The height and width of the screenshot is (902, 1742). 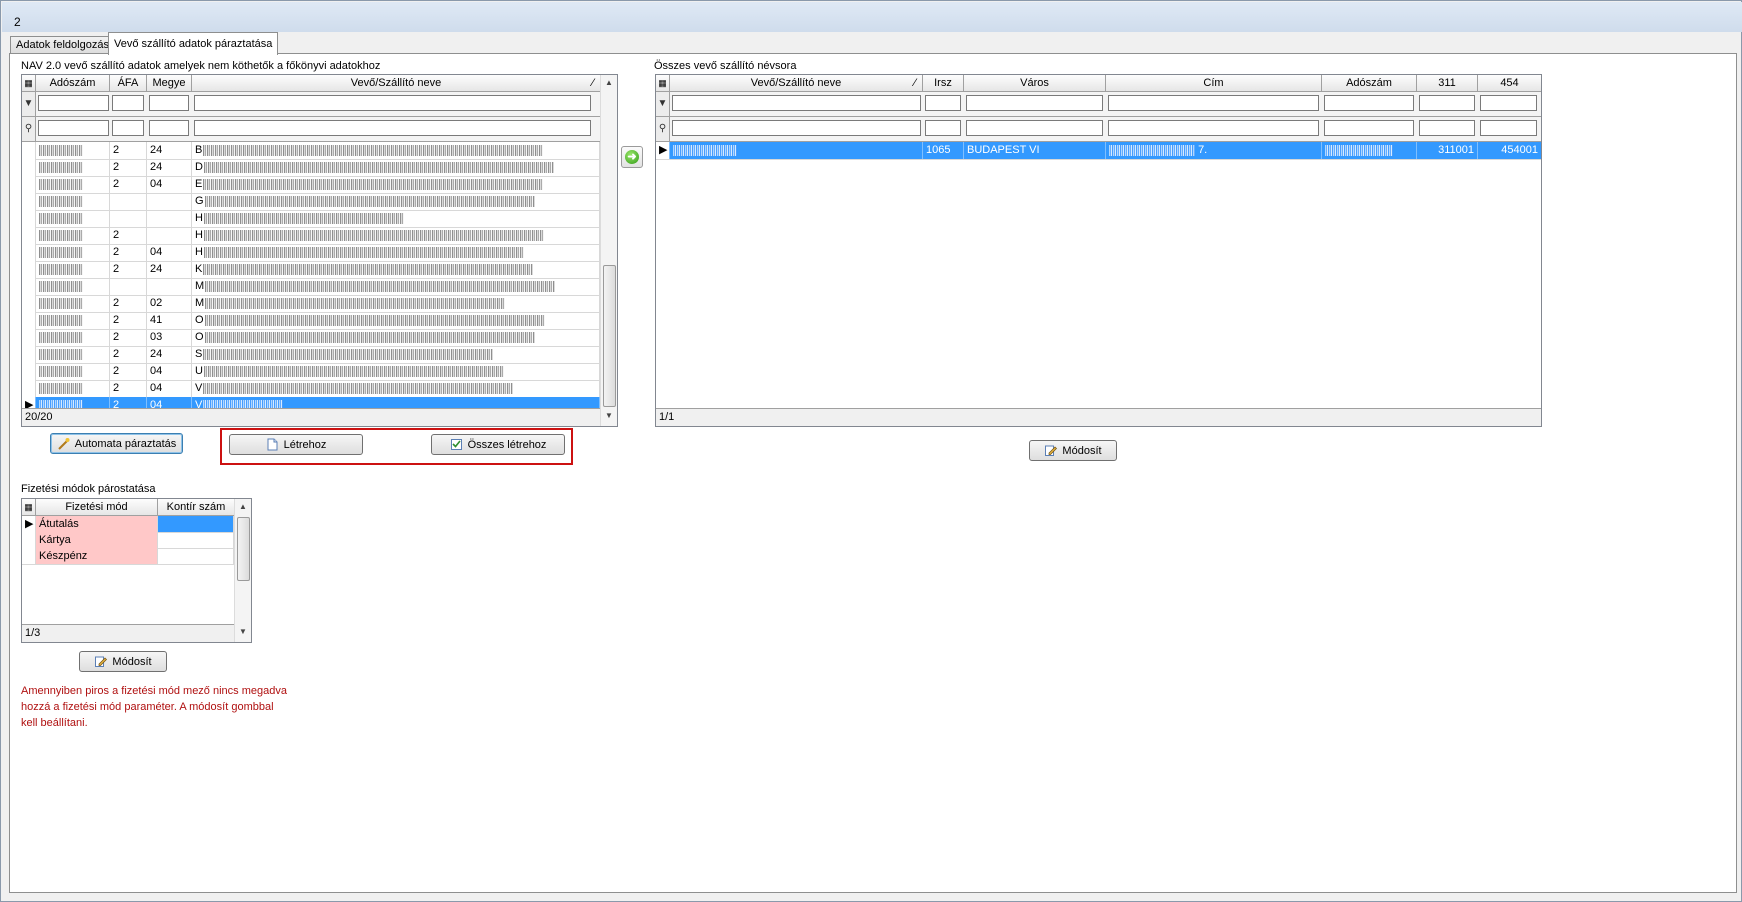 I want to click on right-column-chooser-icon: ▦, so click(x=663, y=83).